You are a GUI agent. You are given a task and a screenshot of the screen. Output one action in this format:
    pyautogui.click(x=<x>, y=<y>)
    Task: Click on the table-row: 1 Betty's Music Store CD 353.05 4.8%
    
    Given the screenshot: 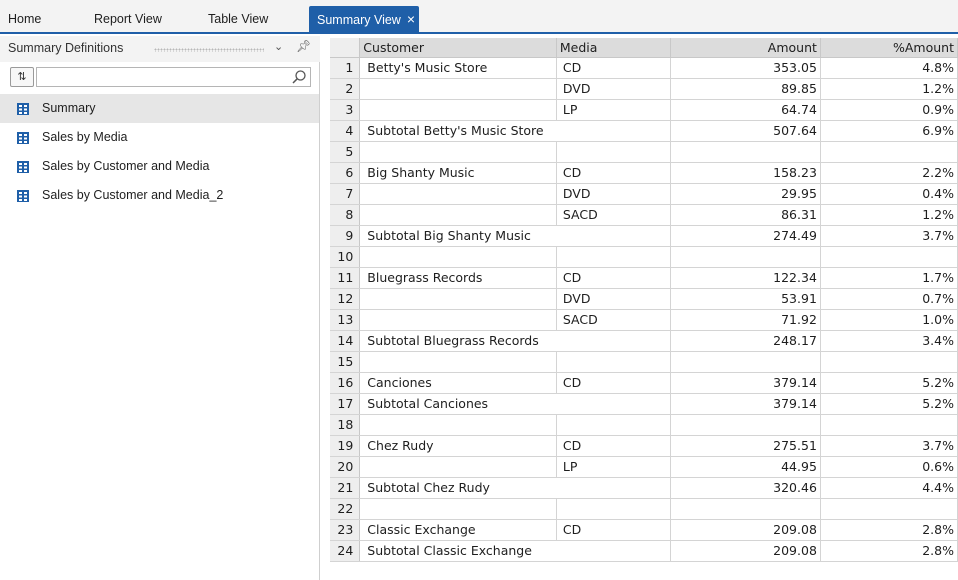 What is the action you would take?
    pyautogui.click(x=644, y=68)
    